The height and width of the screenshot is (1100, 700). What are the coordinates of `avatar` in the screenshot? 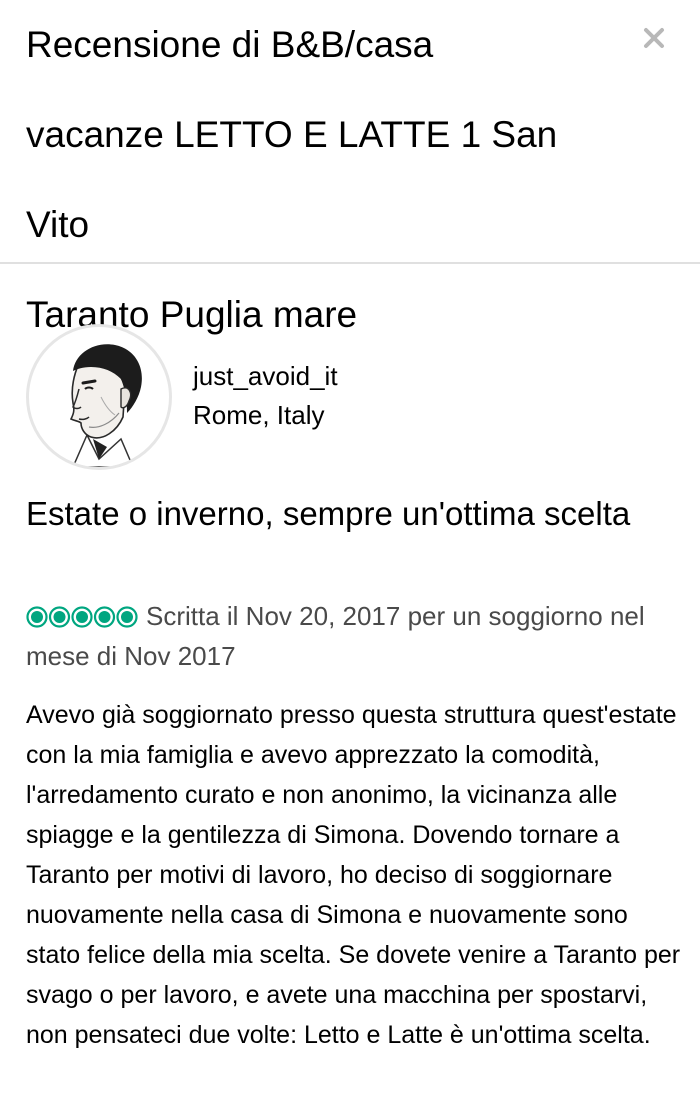 It's located at (99, 397).